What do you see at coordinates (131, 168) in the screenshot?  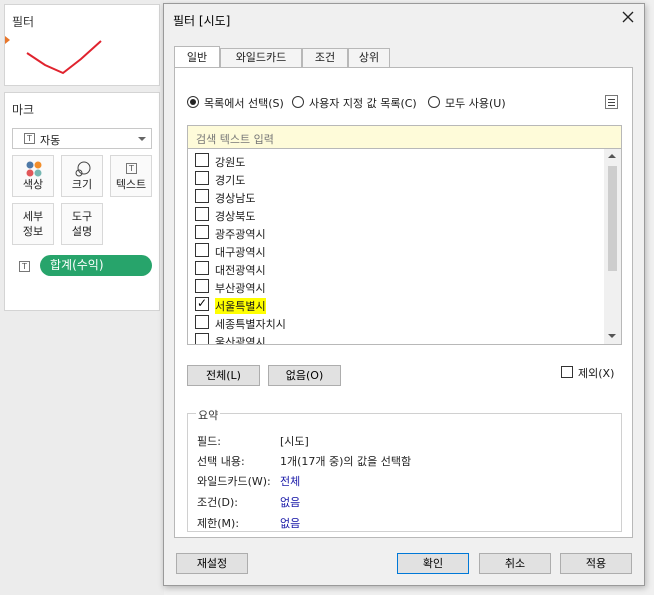 I see `text-icon: T` at bounding box center [131, 168].